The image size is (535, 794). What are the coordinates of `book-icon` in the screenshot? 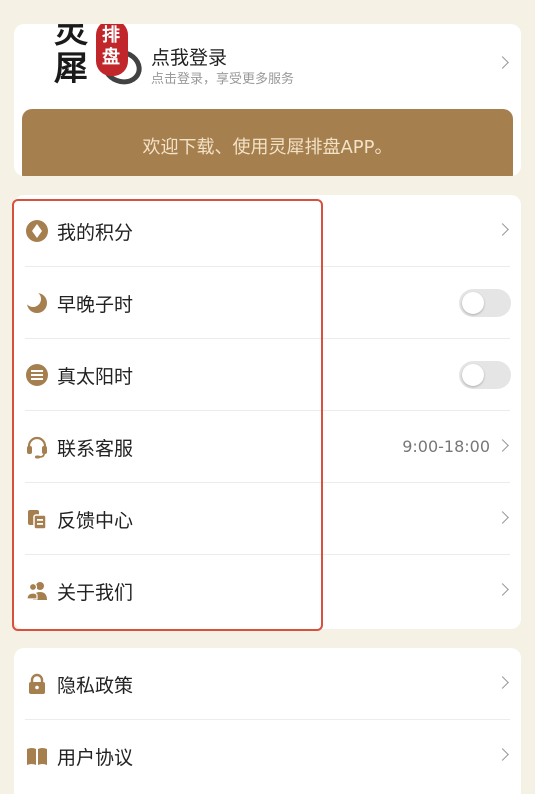 It's located at (37, 756).